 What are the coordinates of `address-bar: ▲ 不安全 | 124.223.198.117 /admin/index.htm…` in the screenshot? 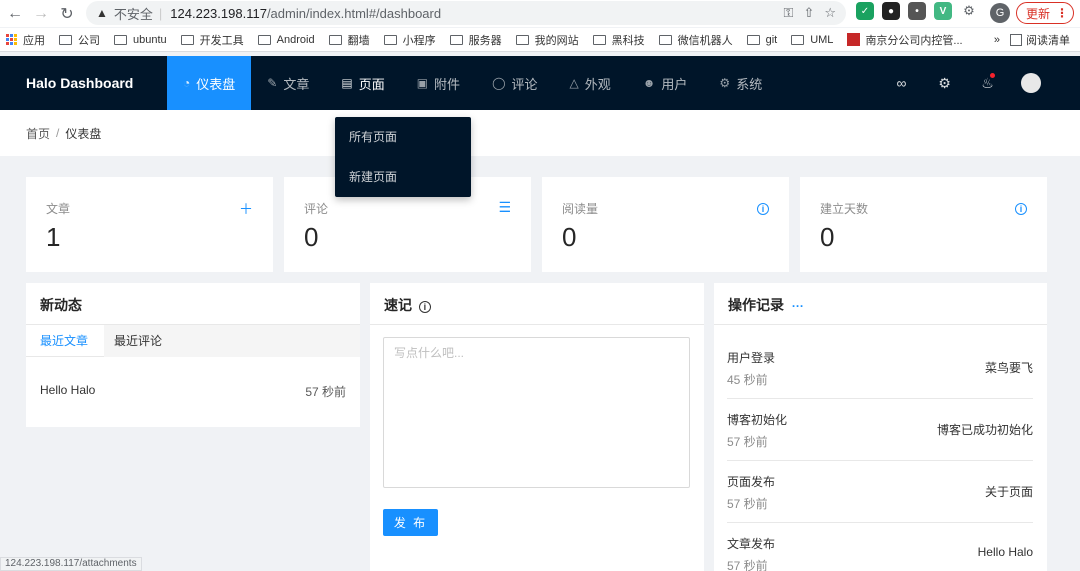 It's located at (466, 13).